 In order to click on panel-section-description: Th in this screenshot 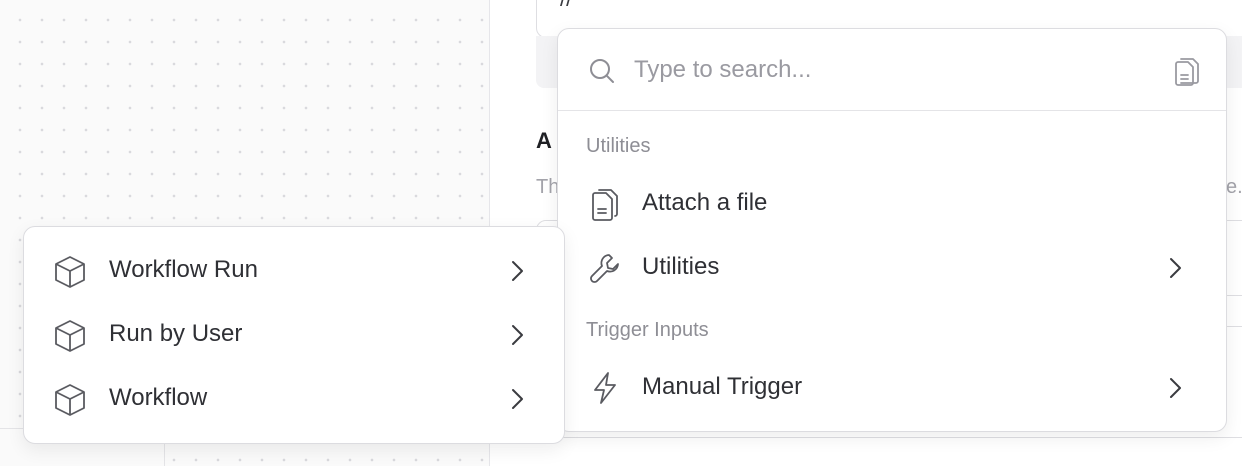, I will do `click(548, 187)`.